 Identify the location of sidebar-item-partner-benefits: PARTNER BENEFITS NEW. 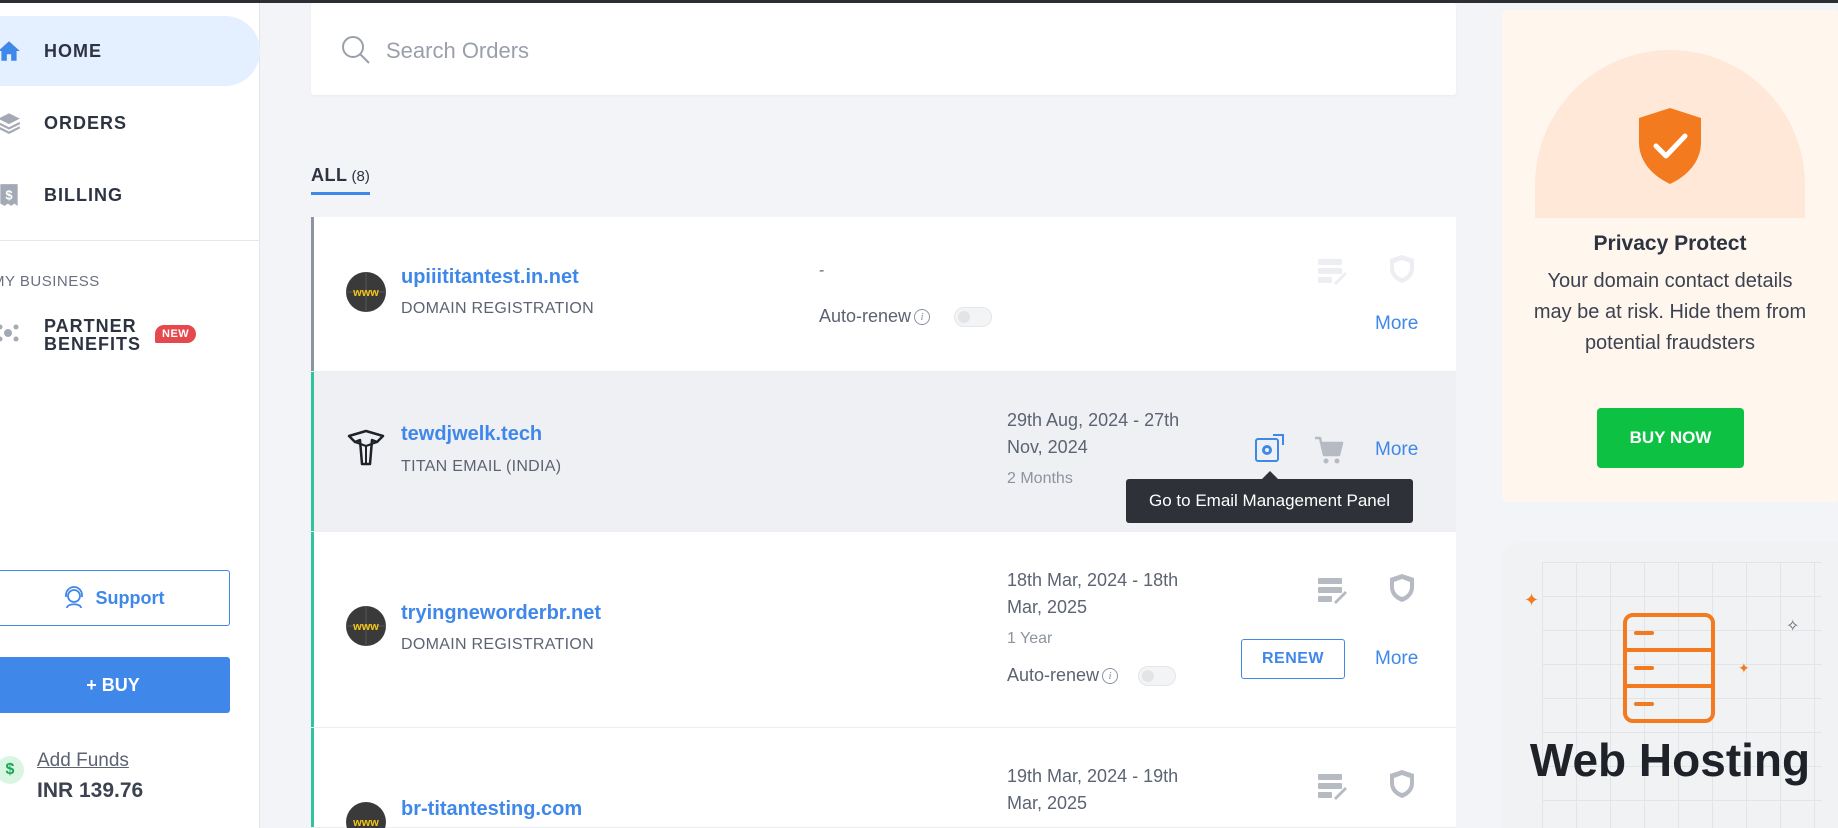
(130, 335).